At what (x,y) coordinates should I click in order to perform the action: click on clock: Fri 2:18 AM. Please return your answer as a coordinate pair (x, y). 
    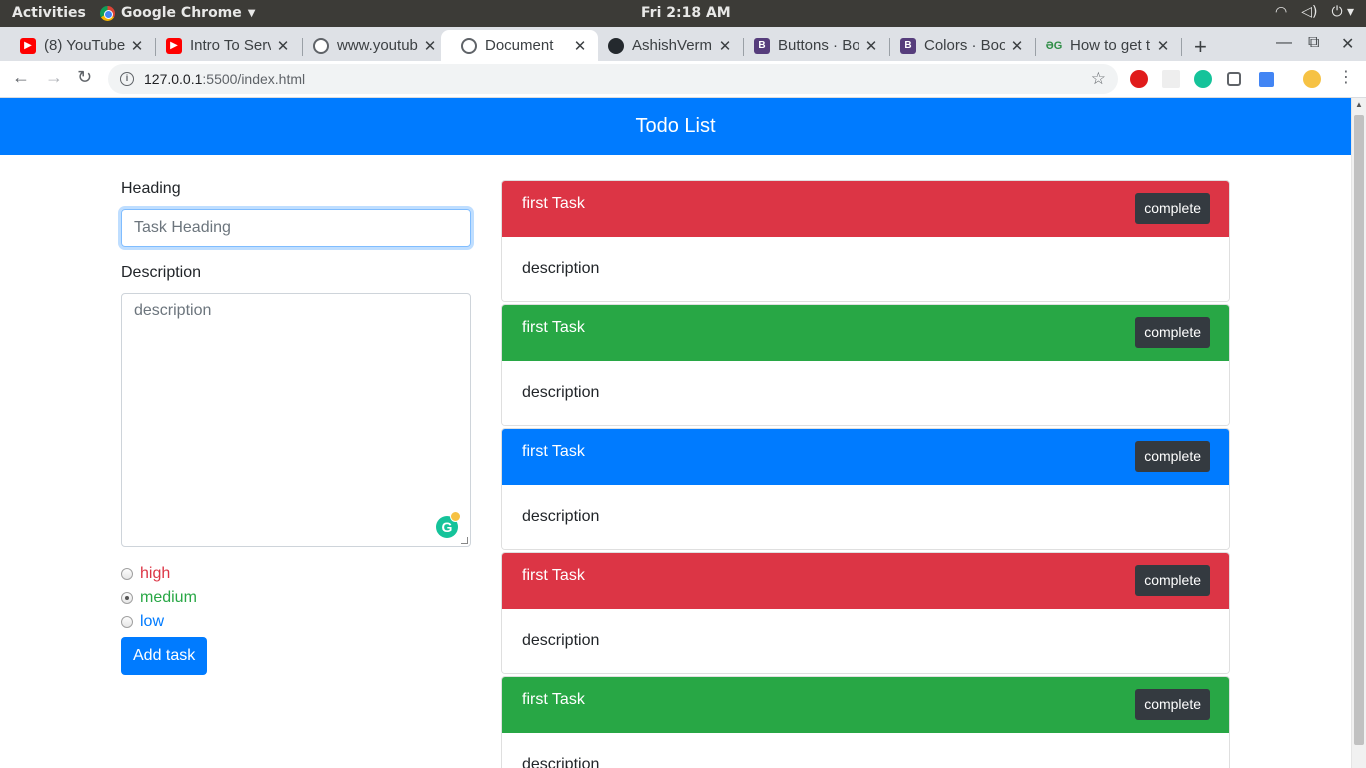
    Looking at the image, I should click on (686, 13).